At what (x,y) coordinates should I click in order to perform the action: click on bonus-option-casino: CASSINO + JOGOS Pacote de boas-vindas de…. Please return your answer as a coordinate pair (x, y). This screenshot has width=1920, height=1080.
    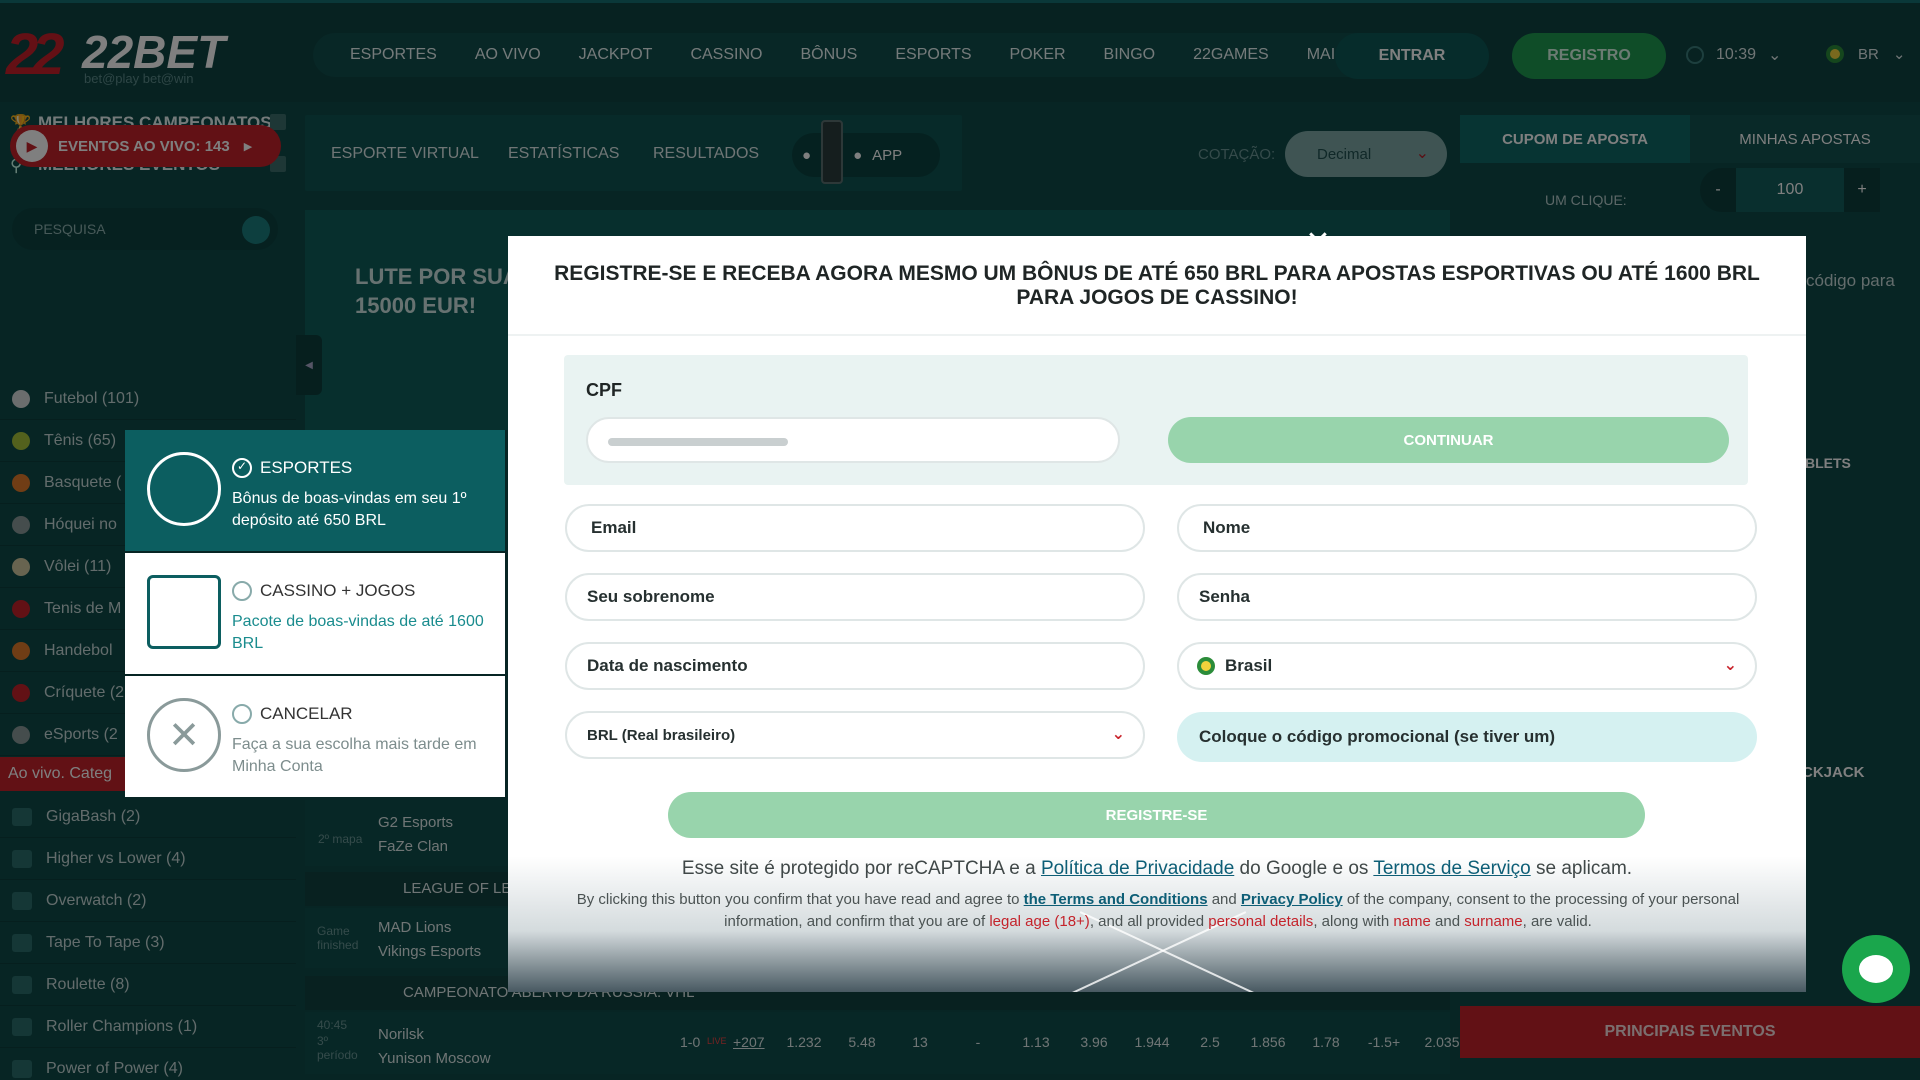
    Looking at the image, I should click on (315, 613).